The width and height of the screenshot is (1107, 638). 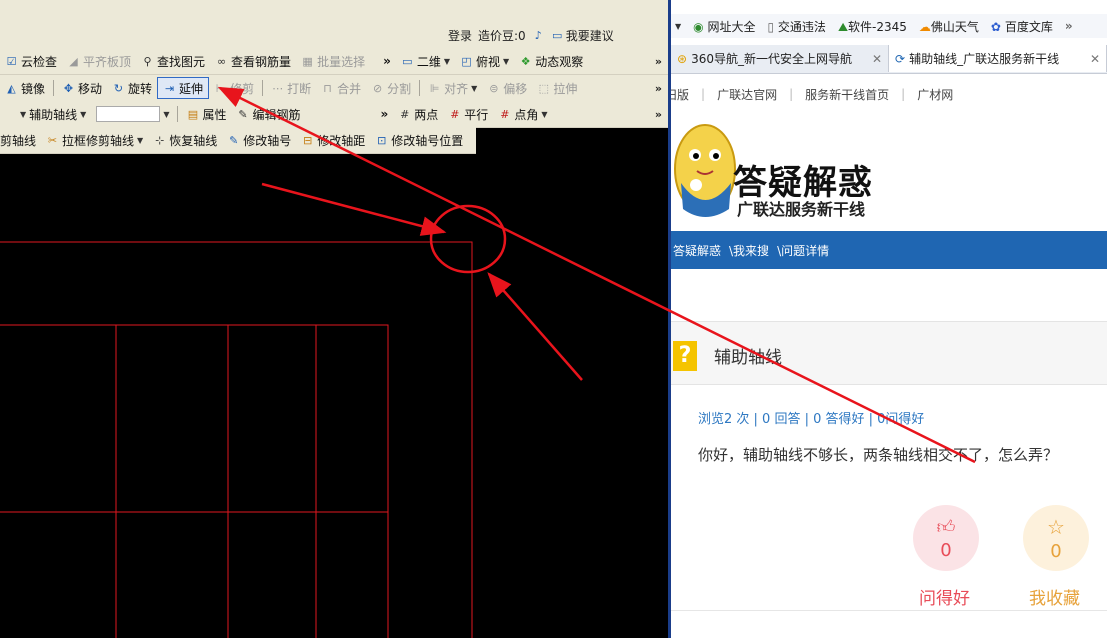 What do you see at coordinates (128, 114) in the screenshot?
I see `layer-combo-value` at bounding box center [128, 114].